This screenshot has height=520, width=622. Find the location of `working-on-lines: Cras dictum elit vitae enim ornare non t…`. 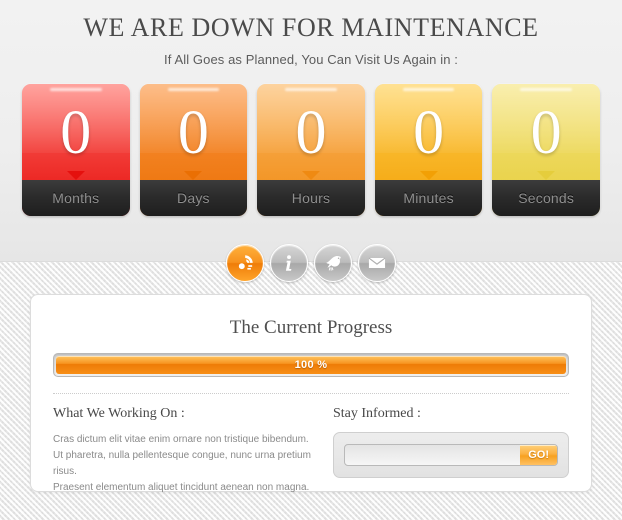

working-on-lines: Cras dictum elit vitae enim ornare non t… is located at coordinates (193, 464).